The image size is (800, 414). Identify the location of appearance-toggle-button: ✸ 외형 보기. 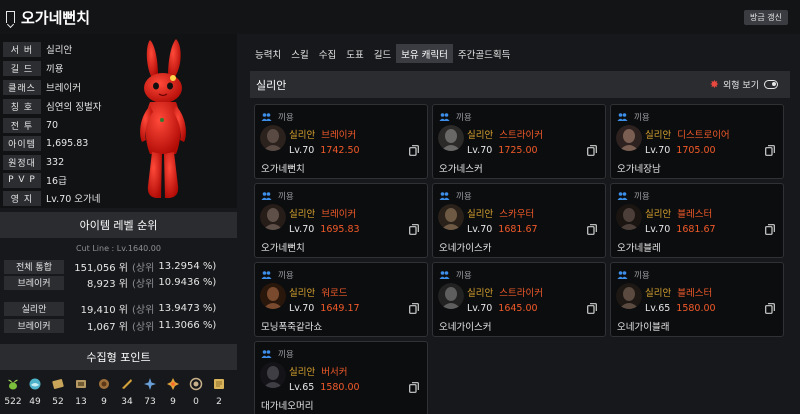
(744, 84).